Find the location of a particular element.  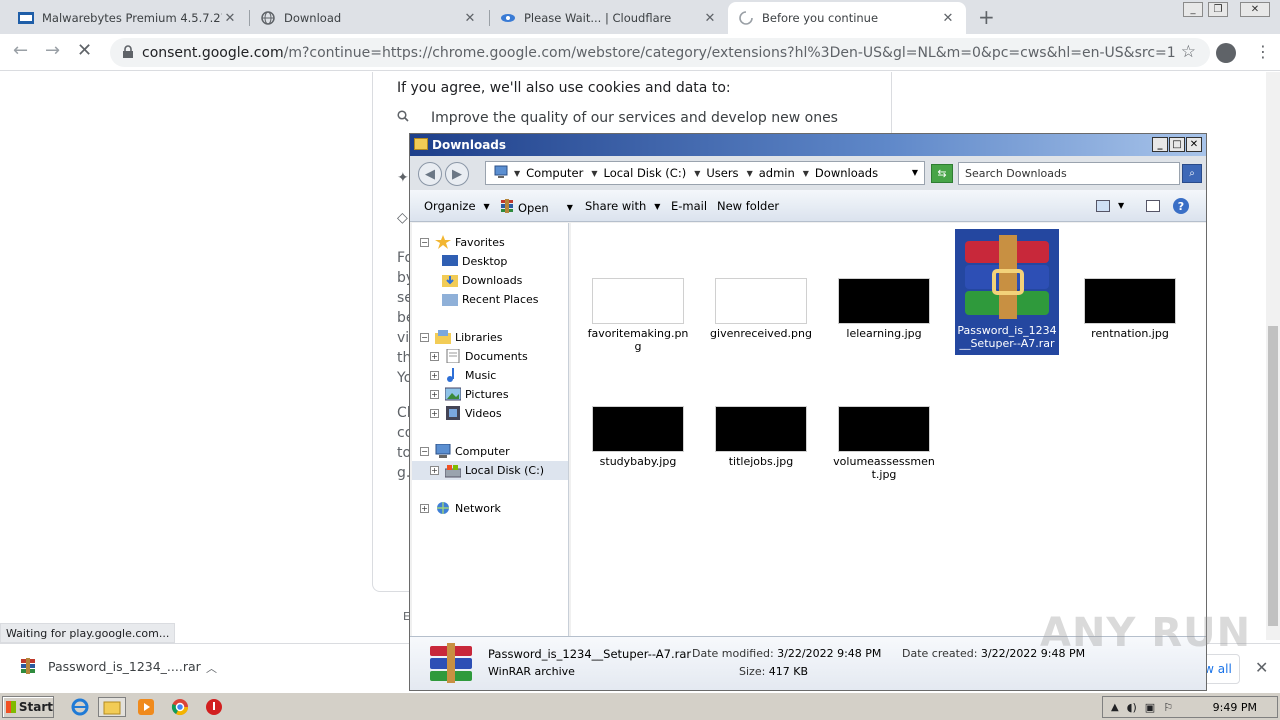

tree-item-computer: − Computer is located at coordinates (465, 450).